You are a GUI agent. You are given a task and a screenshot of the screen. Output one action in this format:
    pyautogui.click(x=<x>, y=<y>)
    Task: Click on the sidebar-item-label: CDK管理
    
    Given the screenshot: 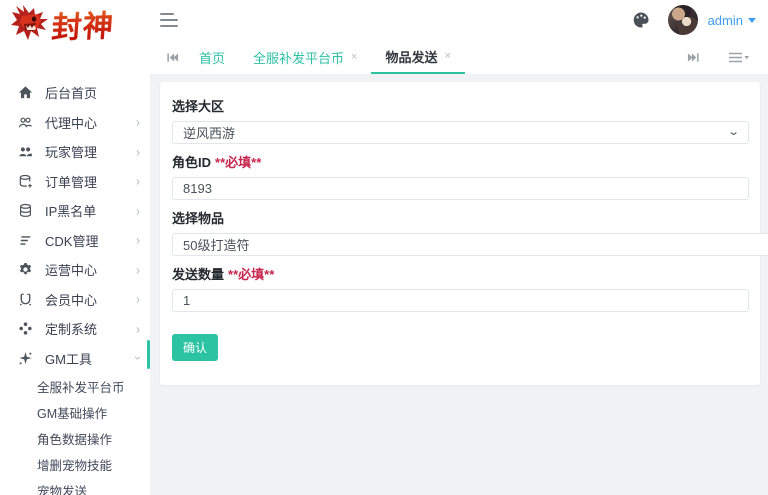 What is the action you would take?
    pyautogui.click(x=72, y=241)
    